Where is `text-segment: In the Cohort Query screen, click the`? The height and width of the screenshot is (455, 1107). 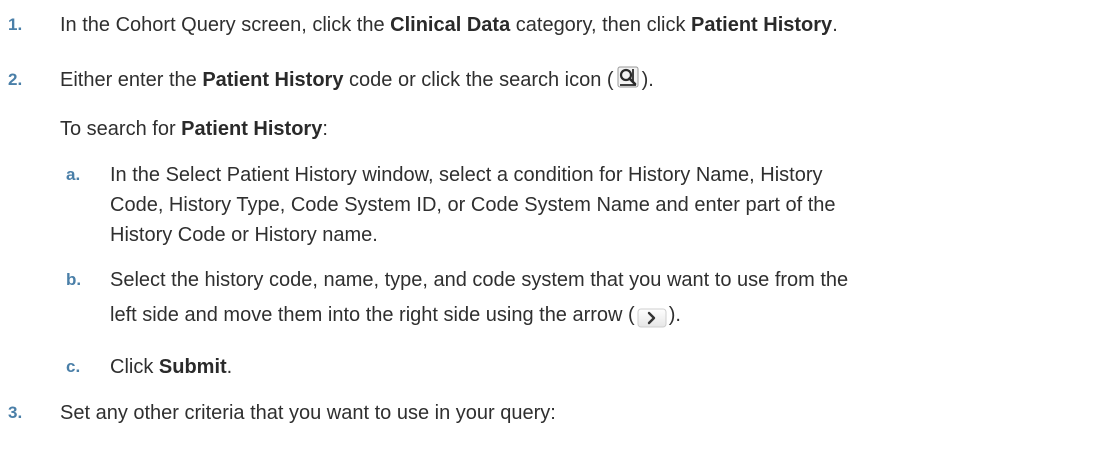 text-segment: In the Cohort Query screen, click the is located at coordinates (225, 25).